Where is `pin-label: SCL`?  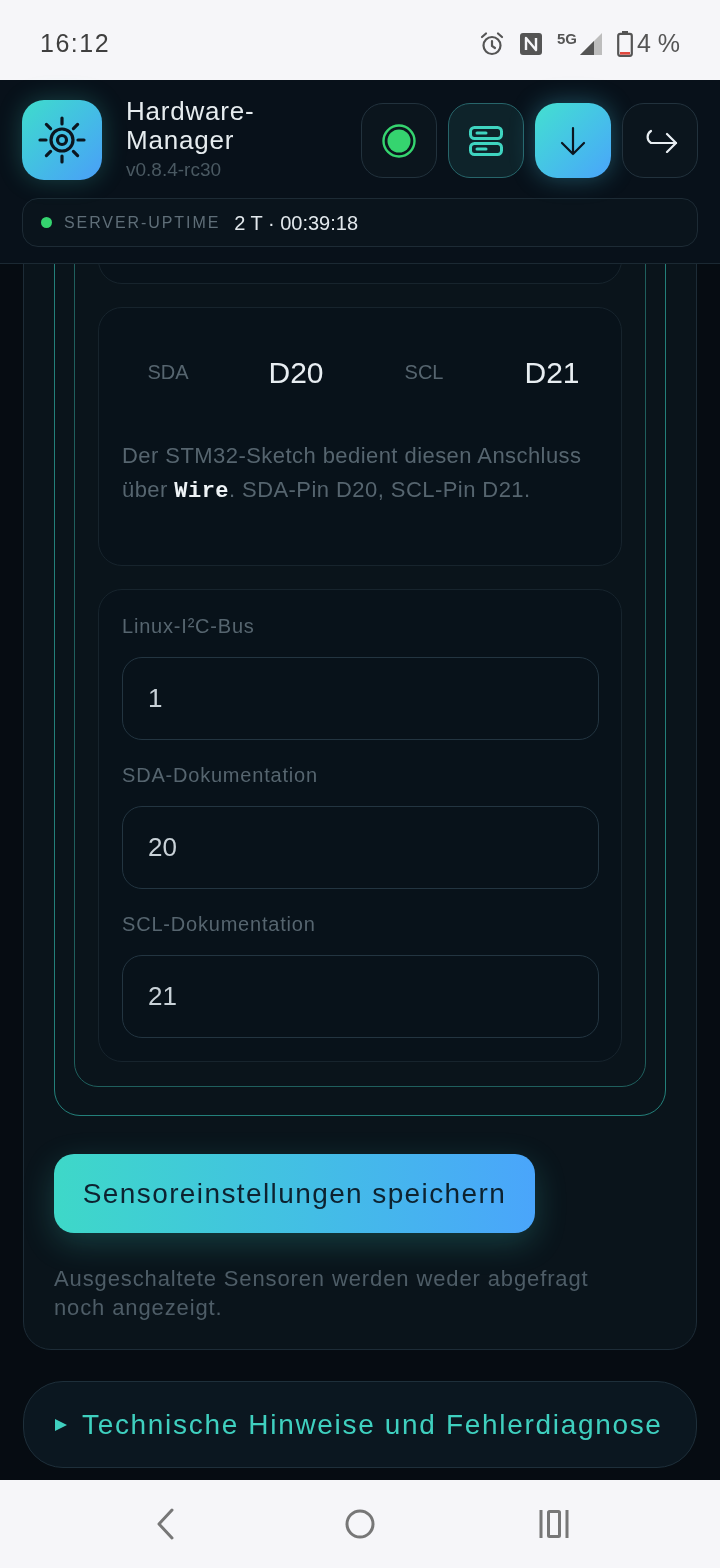
pin-label: SCL is located at coordinates (424, 372).